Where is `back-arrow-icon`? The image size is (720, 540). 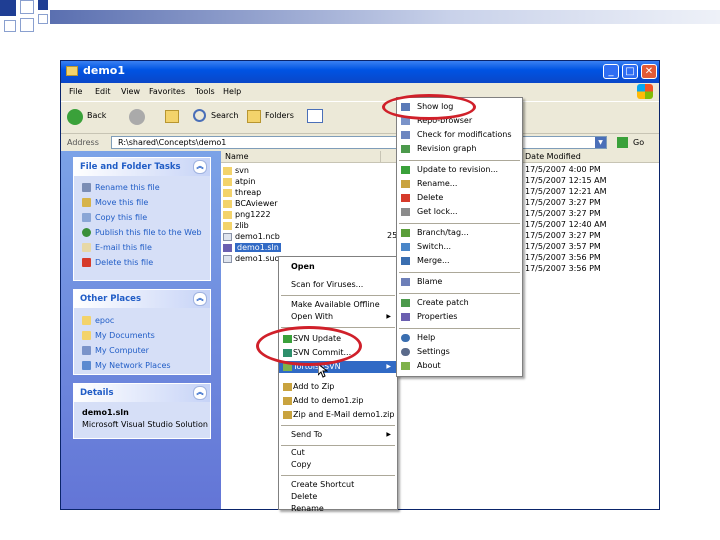 back-arrow-icon is located at coordinates (75, 117).